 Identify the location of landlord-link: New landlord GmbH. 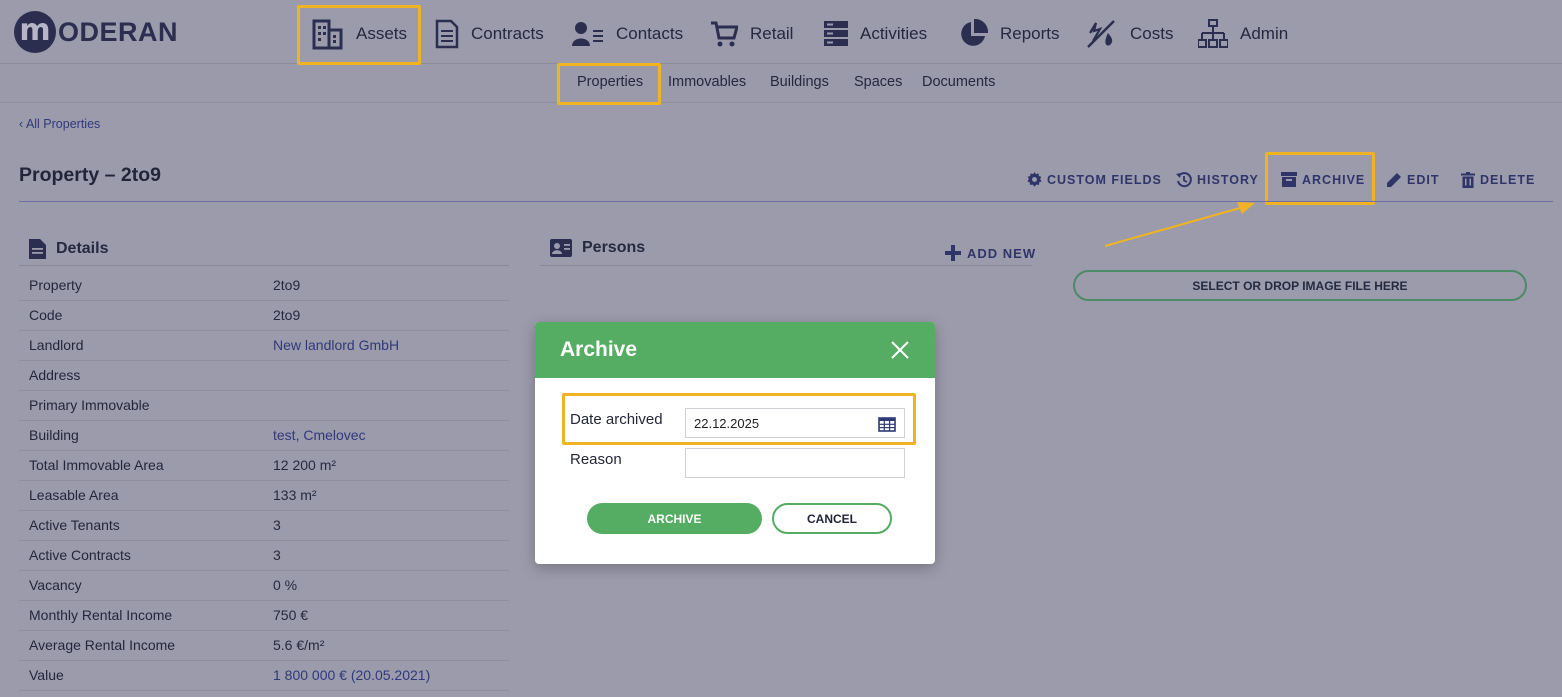
(336, 345).